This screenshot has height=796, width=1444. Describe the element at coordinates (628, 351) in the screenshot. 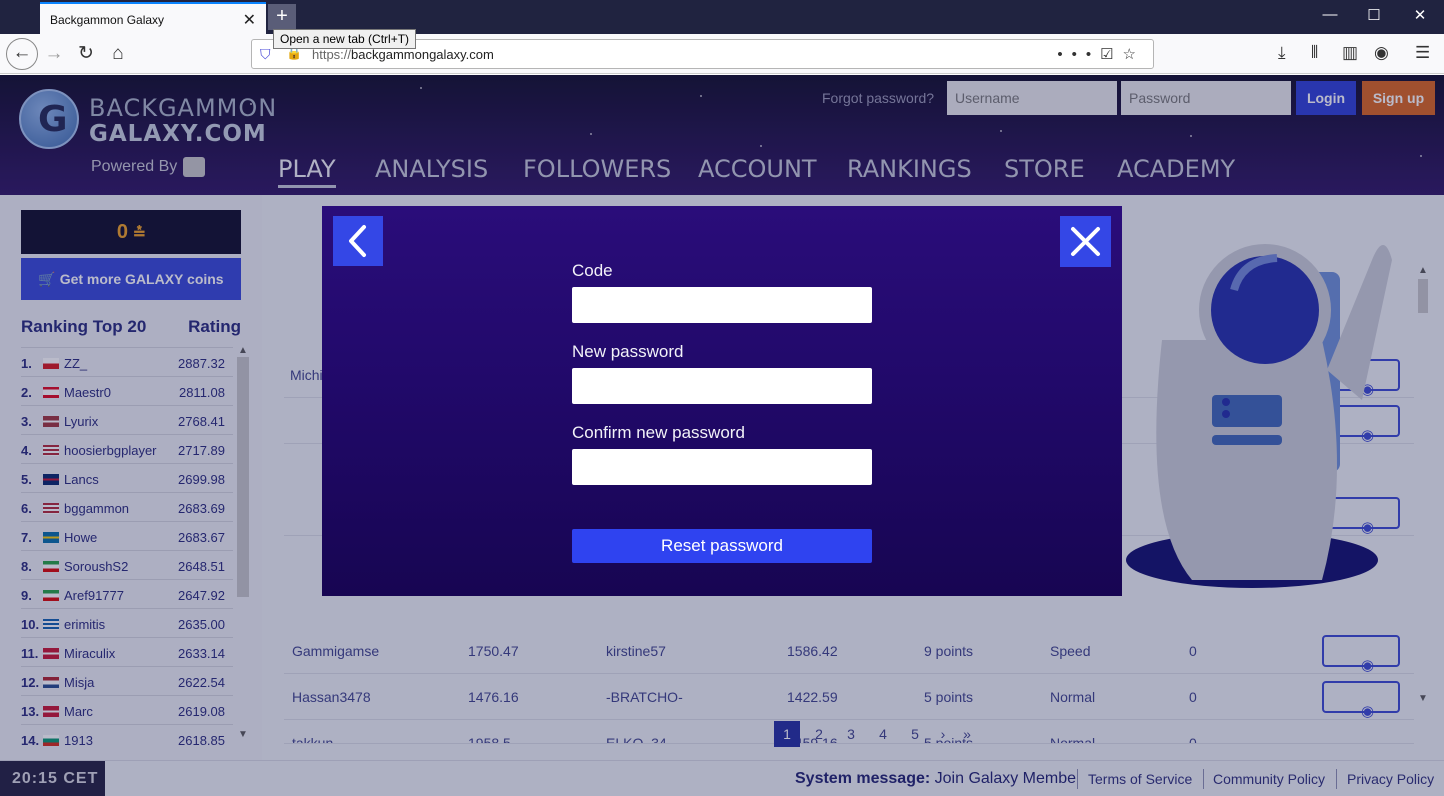

I see `new-password-label: New password` at that location.